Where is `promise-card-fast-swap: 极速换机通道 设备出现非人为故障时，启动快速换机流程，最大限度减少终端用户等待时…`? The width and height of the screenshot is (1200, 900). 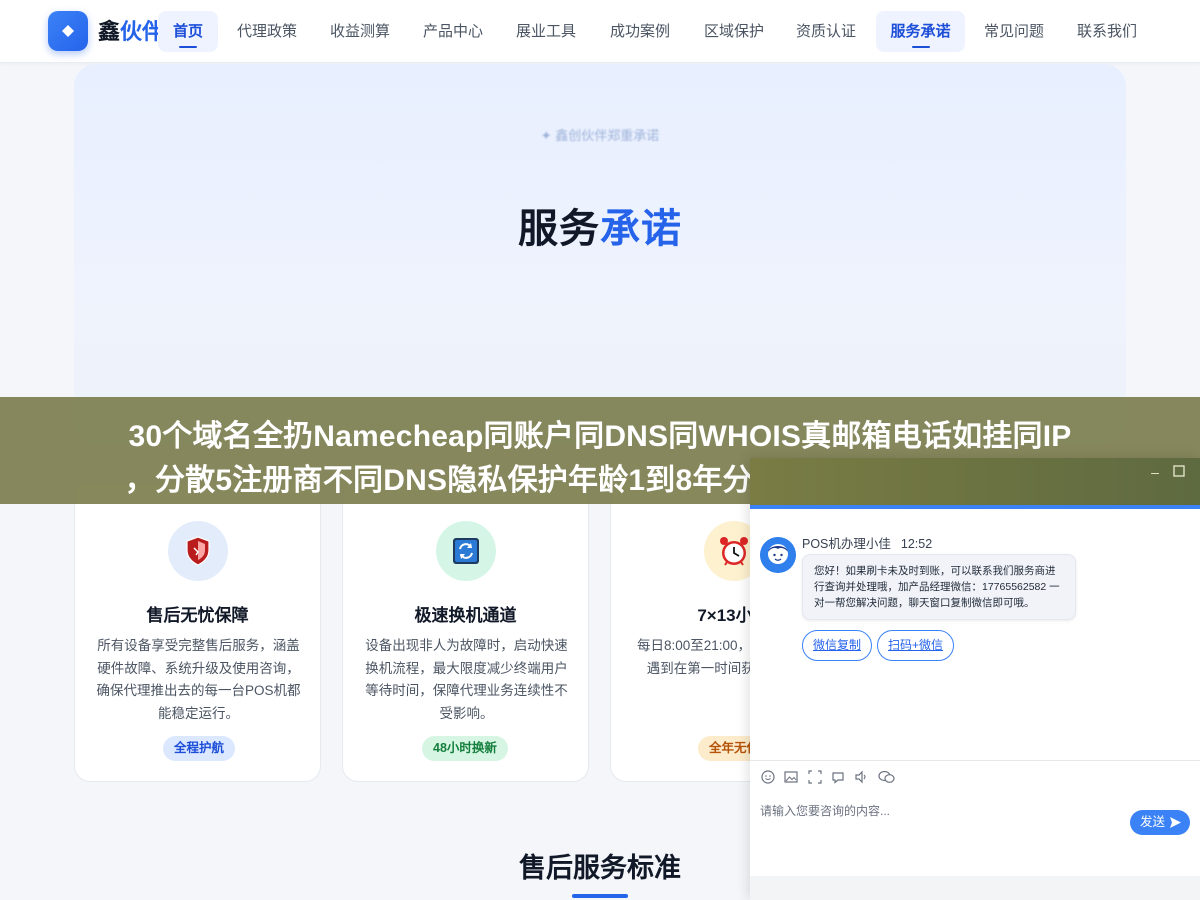 promise-card-fast-swap: 极速换机通道 设备出现非人为故障时，启动快速换机流程，最大限度减少终端用户等待时… is located at coordinates (465, 632).